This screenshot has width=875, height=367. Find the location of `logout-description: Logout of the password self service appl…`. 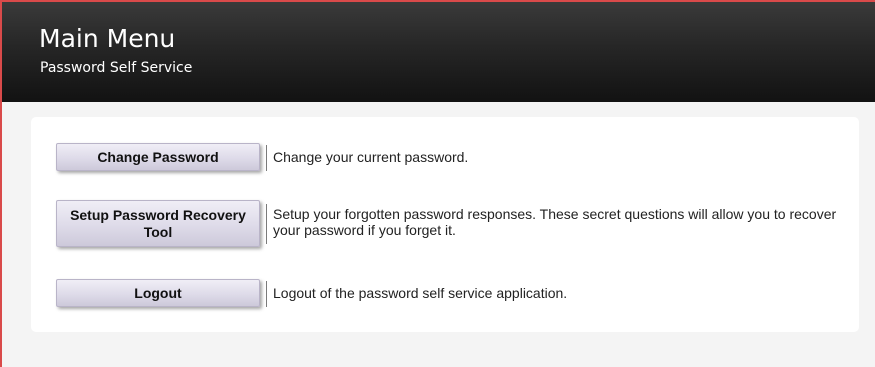

logout-description: Logout of the password self service appl… is located at coordinates (420, 293).